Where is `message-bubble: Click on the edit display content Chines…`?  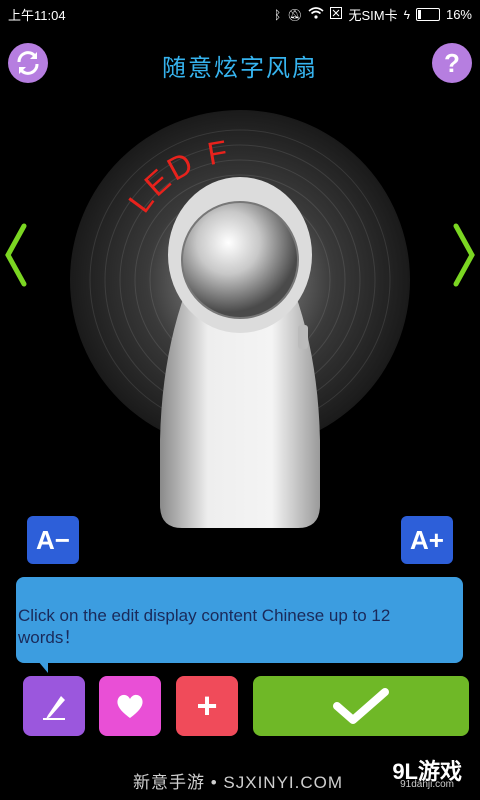
message-bubble: Click on the edit display content Chines… is located at coordinates (239, 625).